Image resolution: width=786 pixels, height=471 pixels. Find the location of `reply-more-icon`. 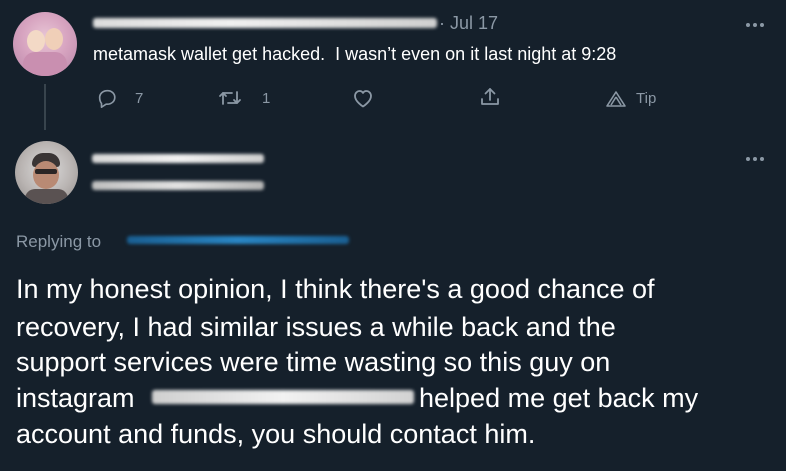

reply-more-icon is located at coordinates (755, 159).